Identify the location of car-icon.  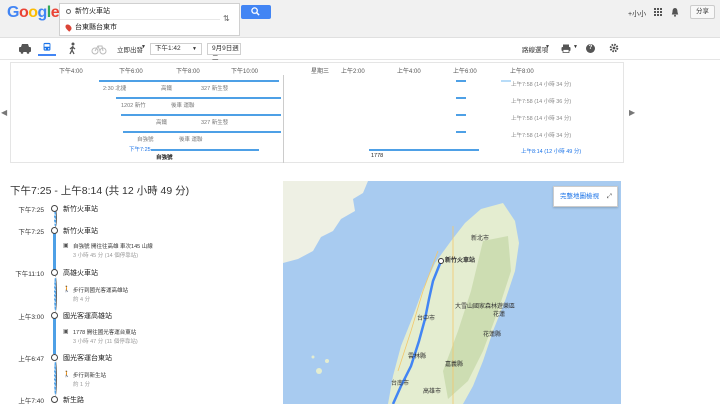
(25, 49).